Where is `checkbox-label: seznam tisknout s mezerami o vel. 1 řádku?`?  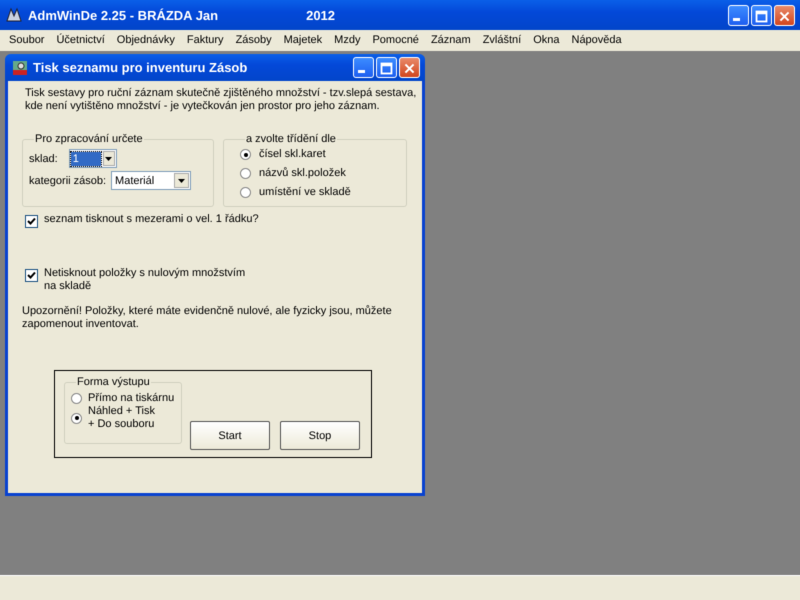 checkbox-label: seznam tisknout s mezerami o vel. 1 řádku? is located at coordinates (151, 219).